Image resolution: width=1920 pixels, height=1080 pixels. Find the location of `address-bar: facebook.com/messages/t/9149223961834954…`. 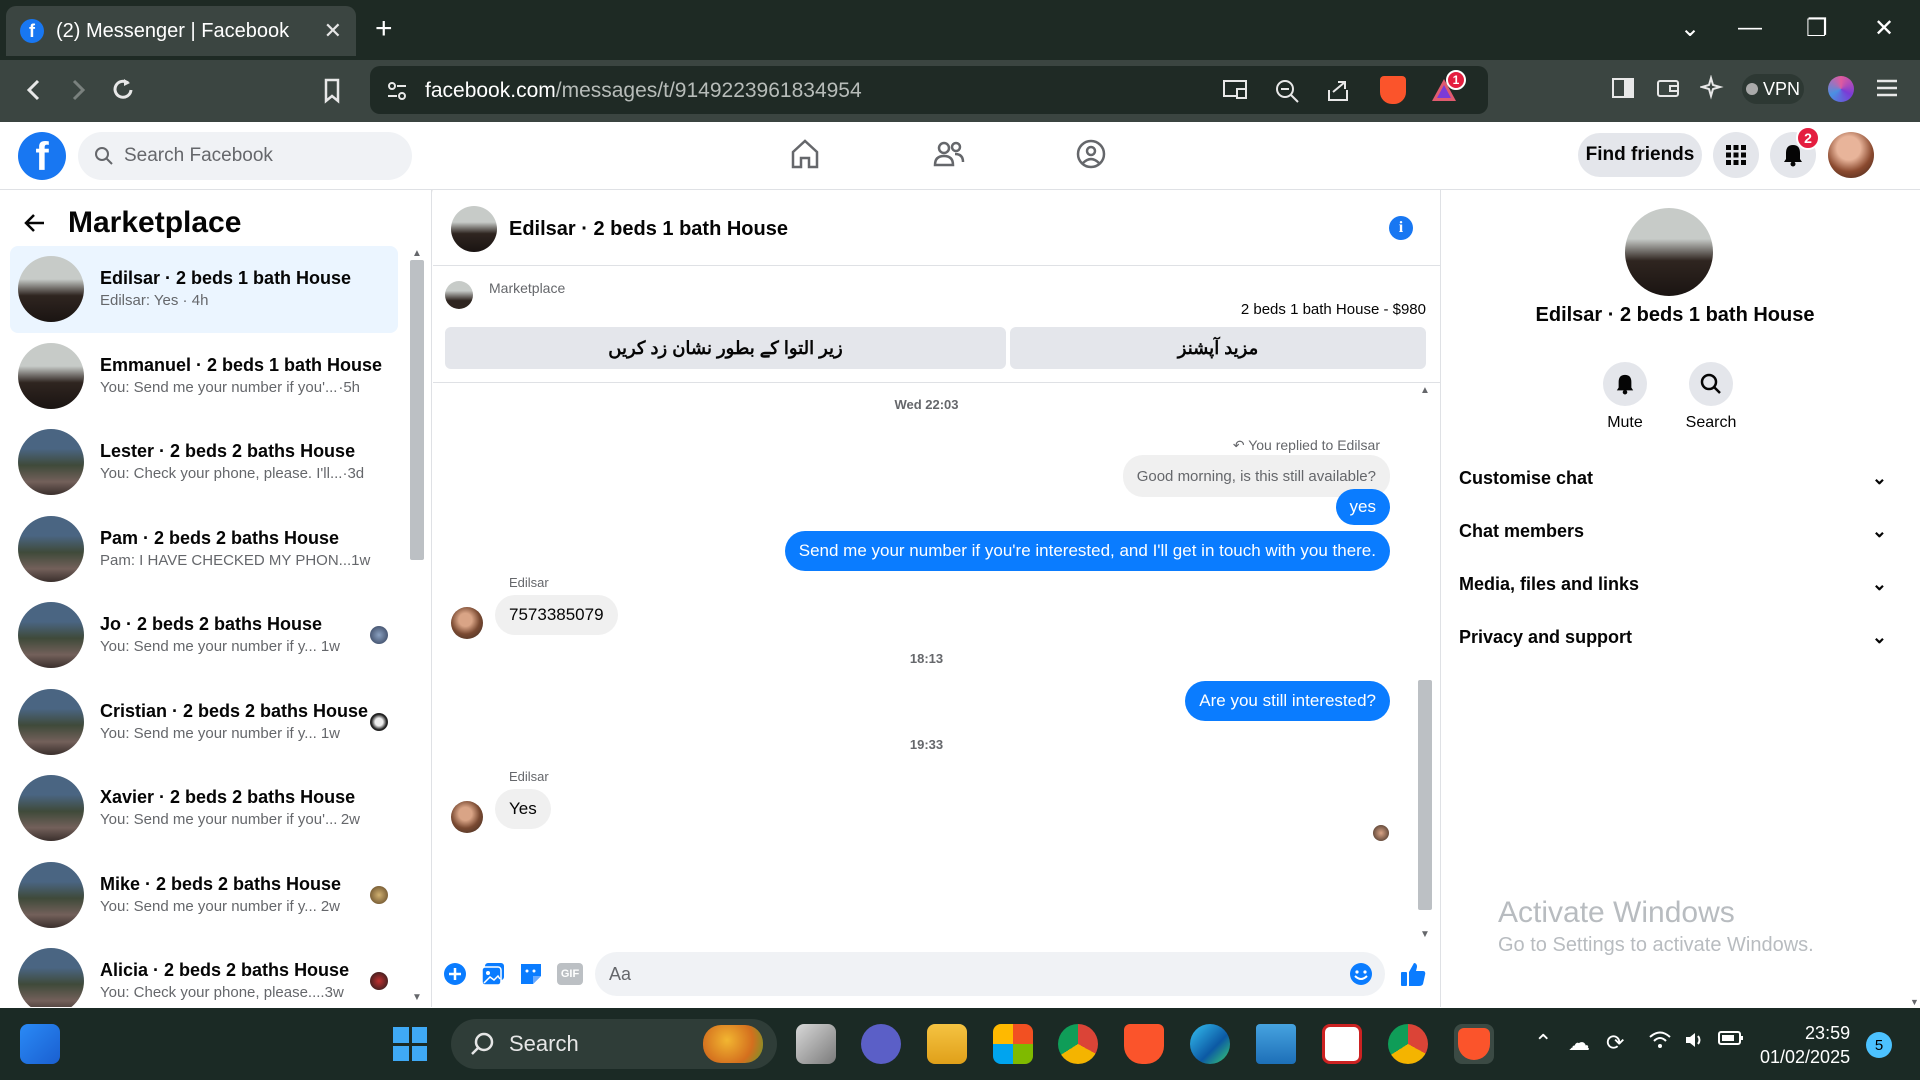

address-bar: facebook.com/messages/t/9149223961834954… is located at coordinates (929, 90).